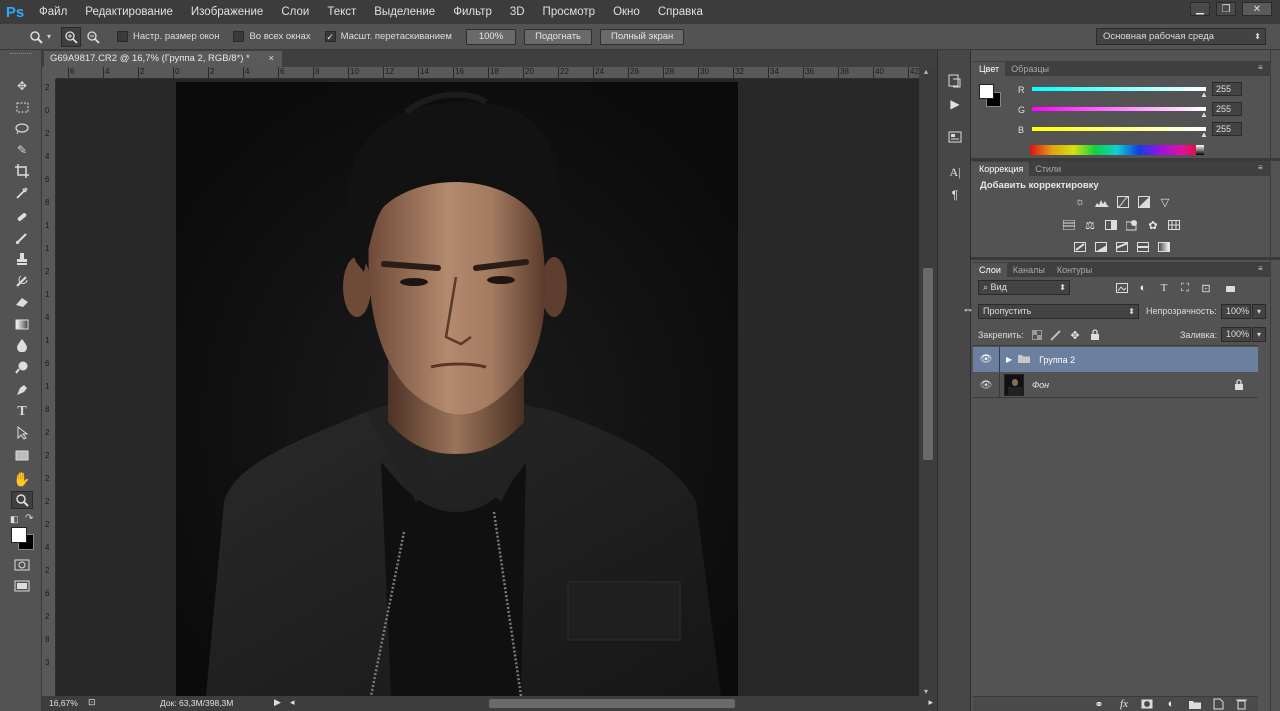 The height and width of the screenshot is (711, 1280). What do you see at coordinates (926, 71) in the screenshot?
I see `scroll-up-icon: ▴` at bounding box center [926, 71].